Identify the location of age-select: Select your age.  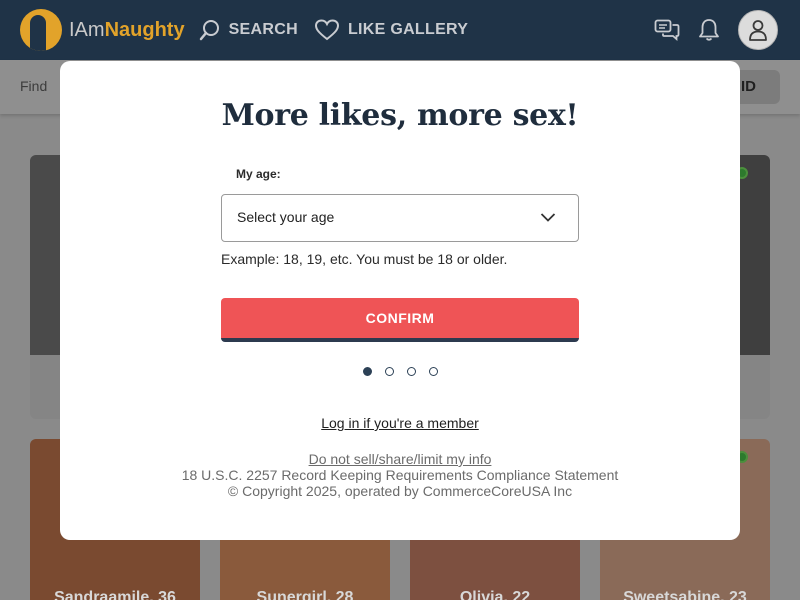
(400, 218).